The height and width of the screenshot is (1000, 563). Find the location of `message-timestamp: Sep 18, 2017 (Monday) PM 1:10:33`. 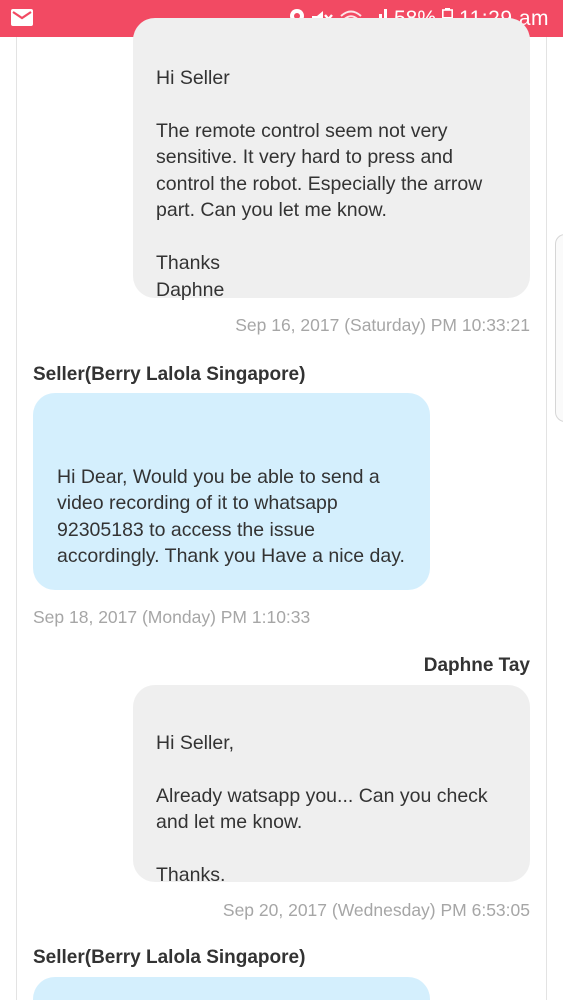

message-timestamp: Sep 18, 2017 (Monday) PM 1:10:33 is located at coordinates (172, 617).